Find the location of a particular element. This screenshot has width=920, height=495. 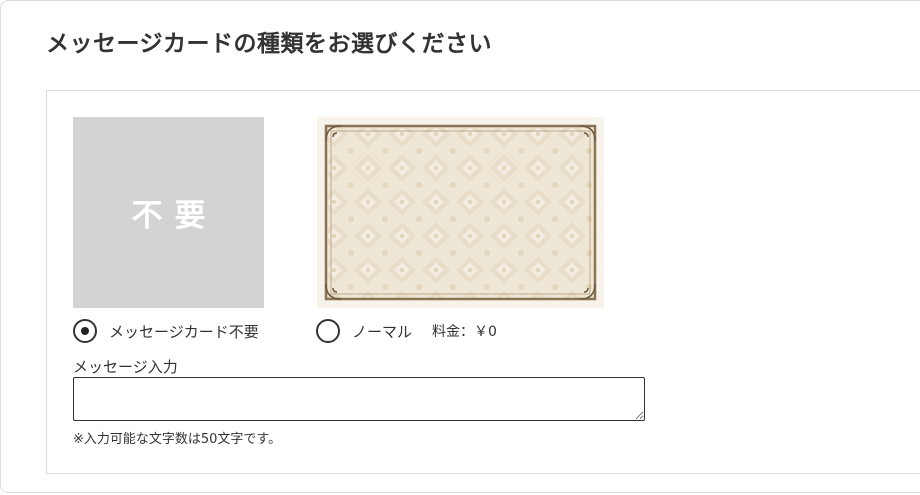

message-char-limit-note: ※入力可能な文字数は50文字です。 is located at coordinates (177, 439).